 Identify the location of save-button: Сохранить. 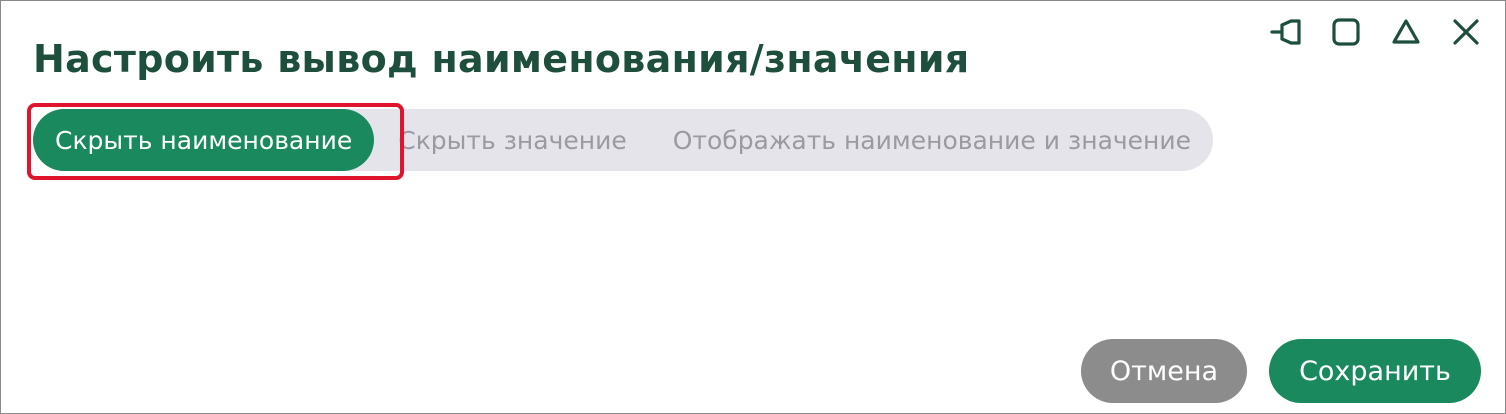
(1375, 371).